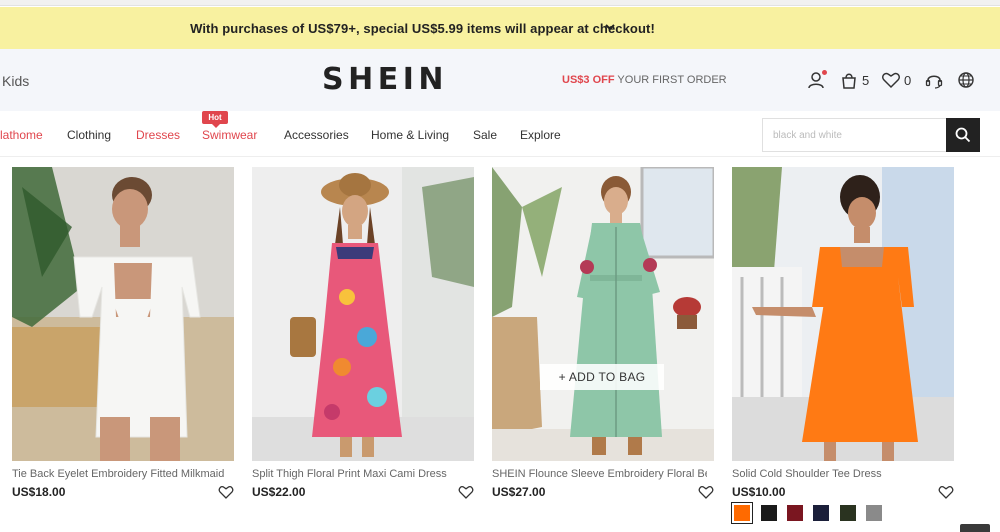 This screenshot has height=532, width=1000. Describe the element at coordinates (975, 528) in the screenshot. I see `chat-widget-tab` at that location.